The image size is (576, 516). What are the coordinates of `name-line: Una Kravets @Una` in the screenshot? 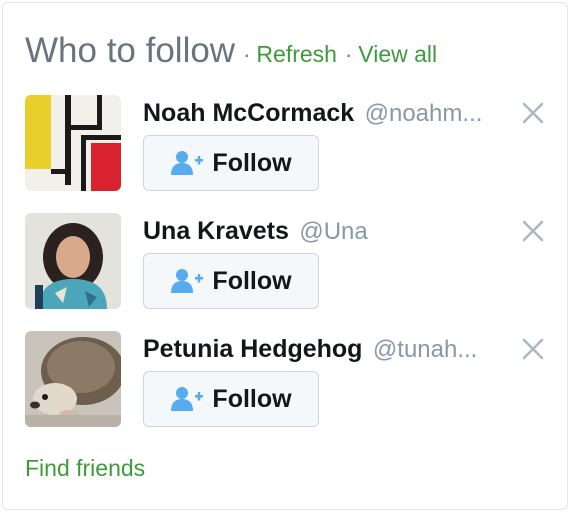 It's located at (328, 231).